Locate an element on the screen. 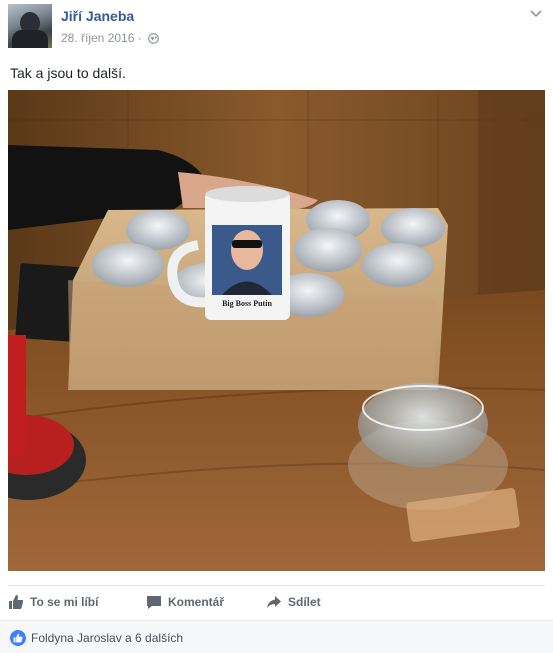  globe-icon is located at coordinates (153, 40).